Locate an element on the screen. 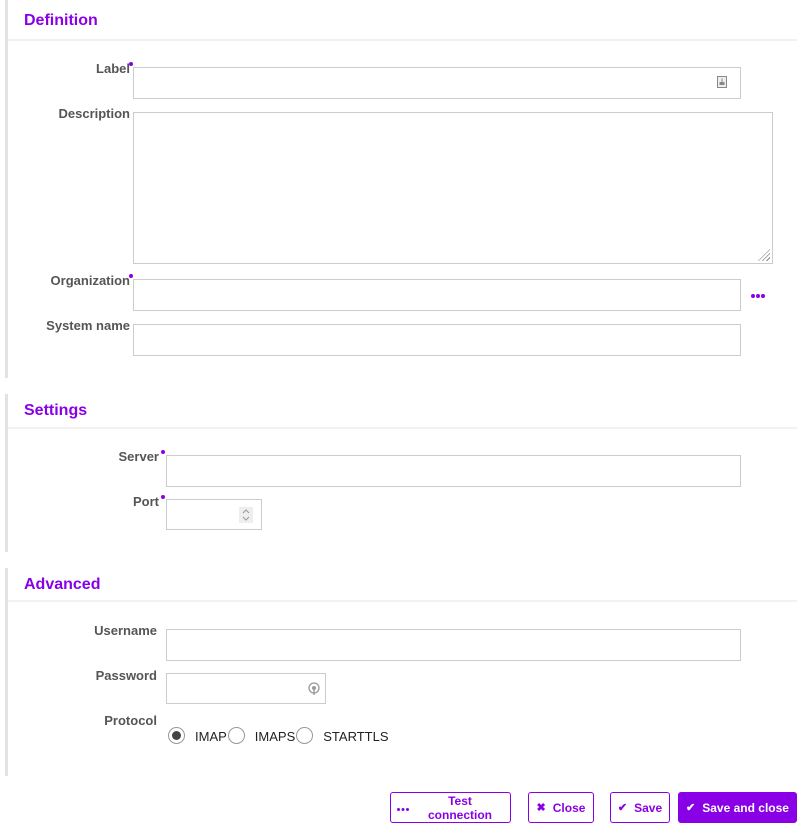 Image resolution: width=805 pixels, height=829 pixels. translation-icon is located at coordinates (722, 83).